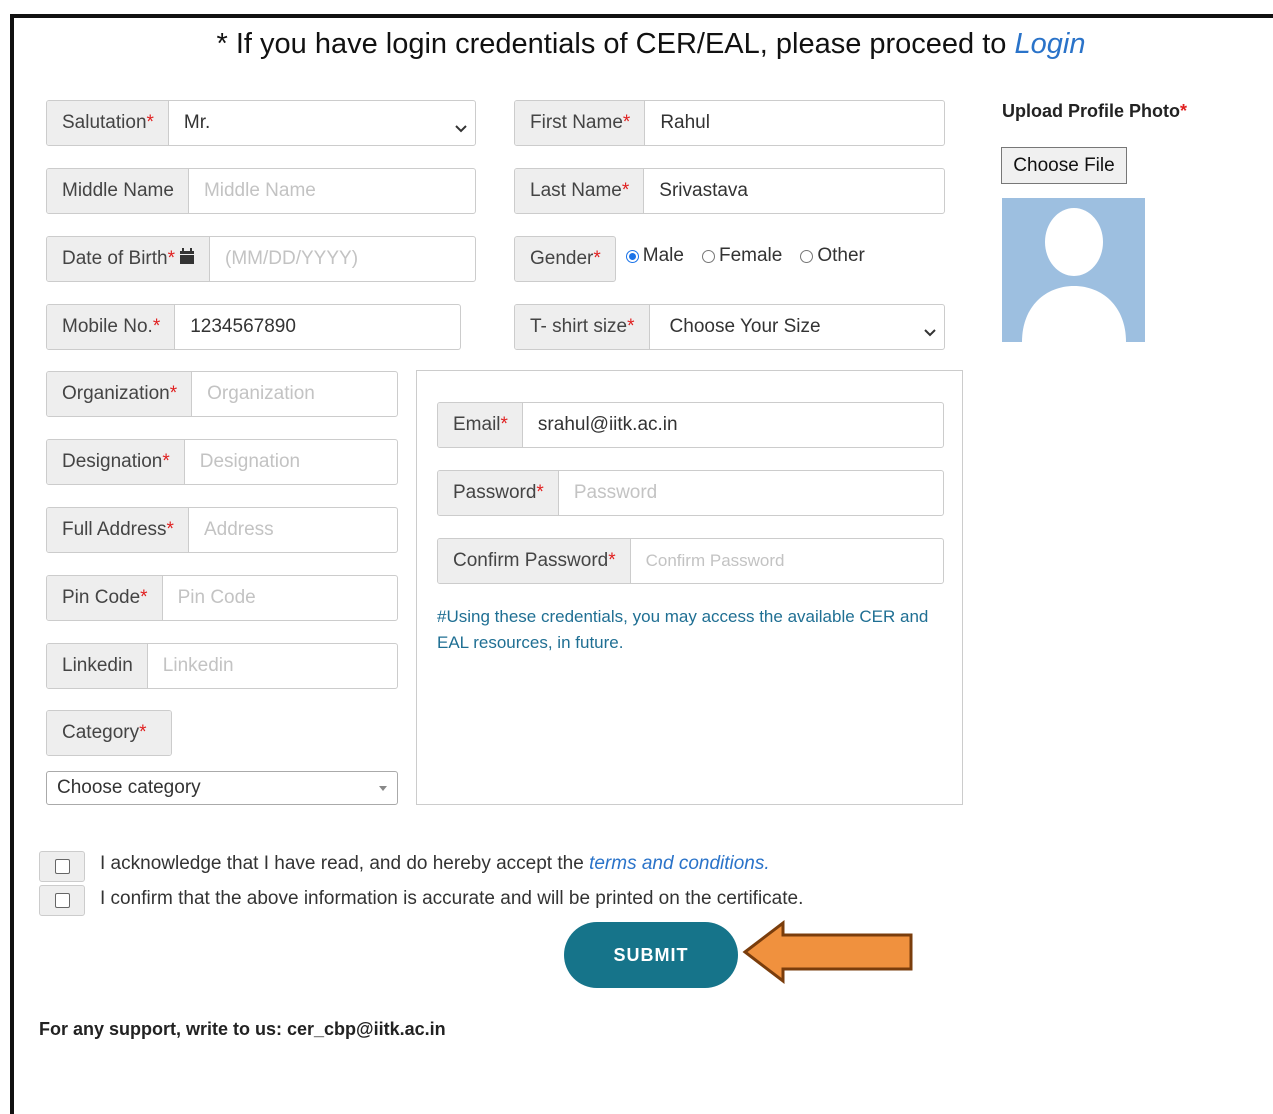 This screenshot has height=1114, width=1273. What do you see at coordinates (322, 123) in the screenshot?
I see `salutation-select: Mr.` at bounding box center [322, 123].